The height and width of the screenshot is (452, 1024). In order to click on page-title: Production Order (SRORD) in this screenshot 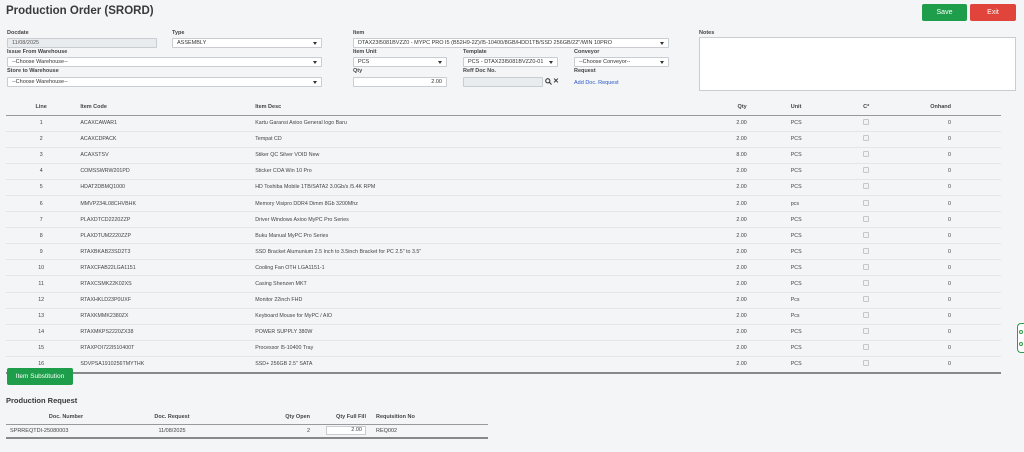, I will do `click(80, 11)`.